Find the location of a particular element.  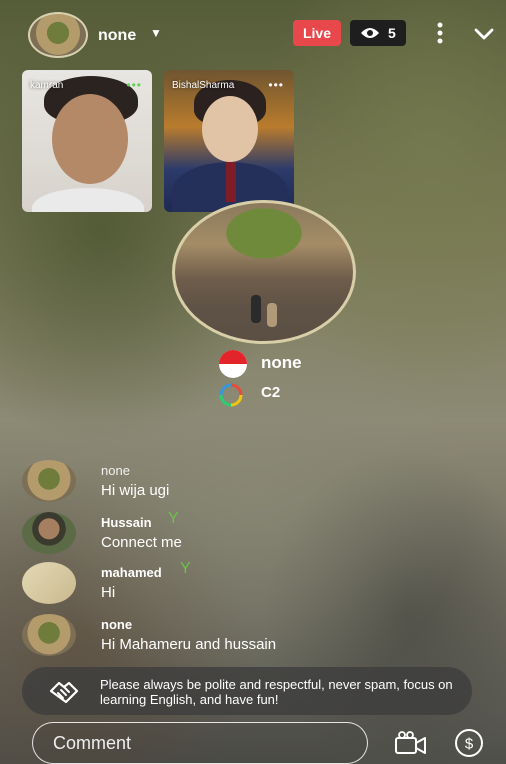

guest-tie is located at coordinates (231, 182).